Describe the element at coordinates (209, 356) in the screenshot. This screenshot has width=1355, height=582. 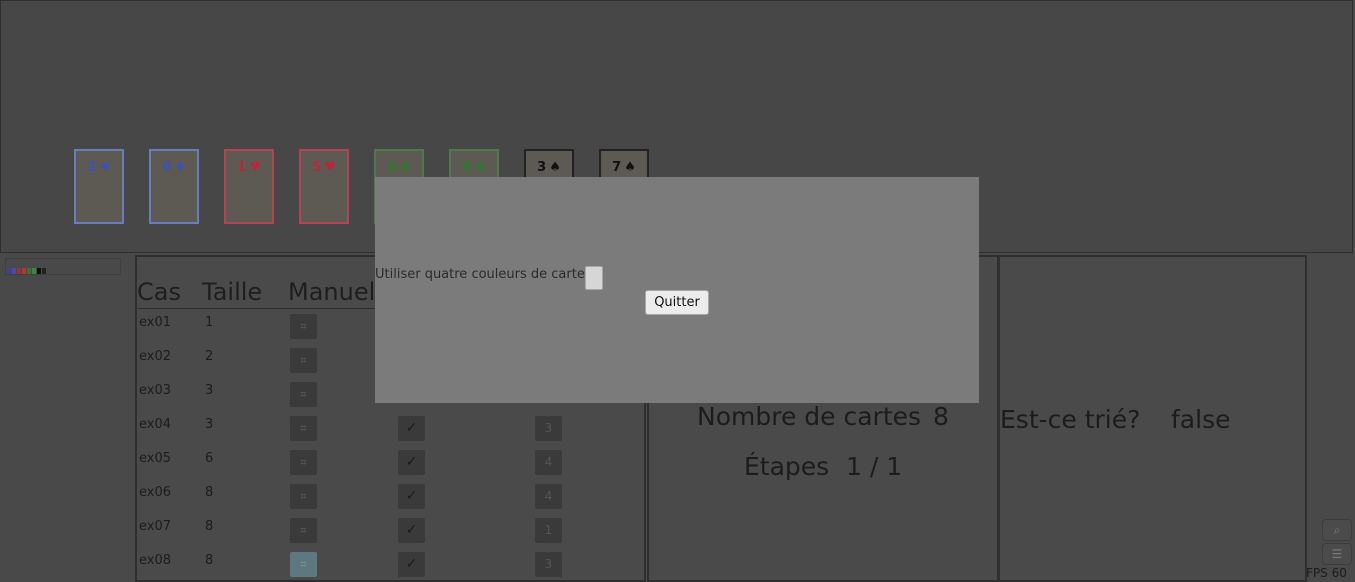
I see `row-taille: 2` at that location.